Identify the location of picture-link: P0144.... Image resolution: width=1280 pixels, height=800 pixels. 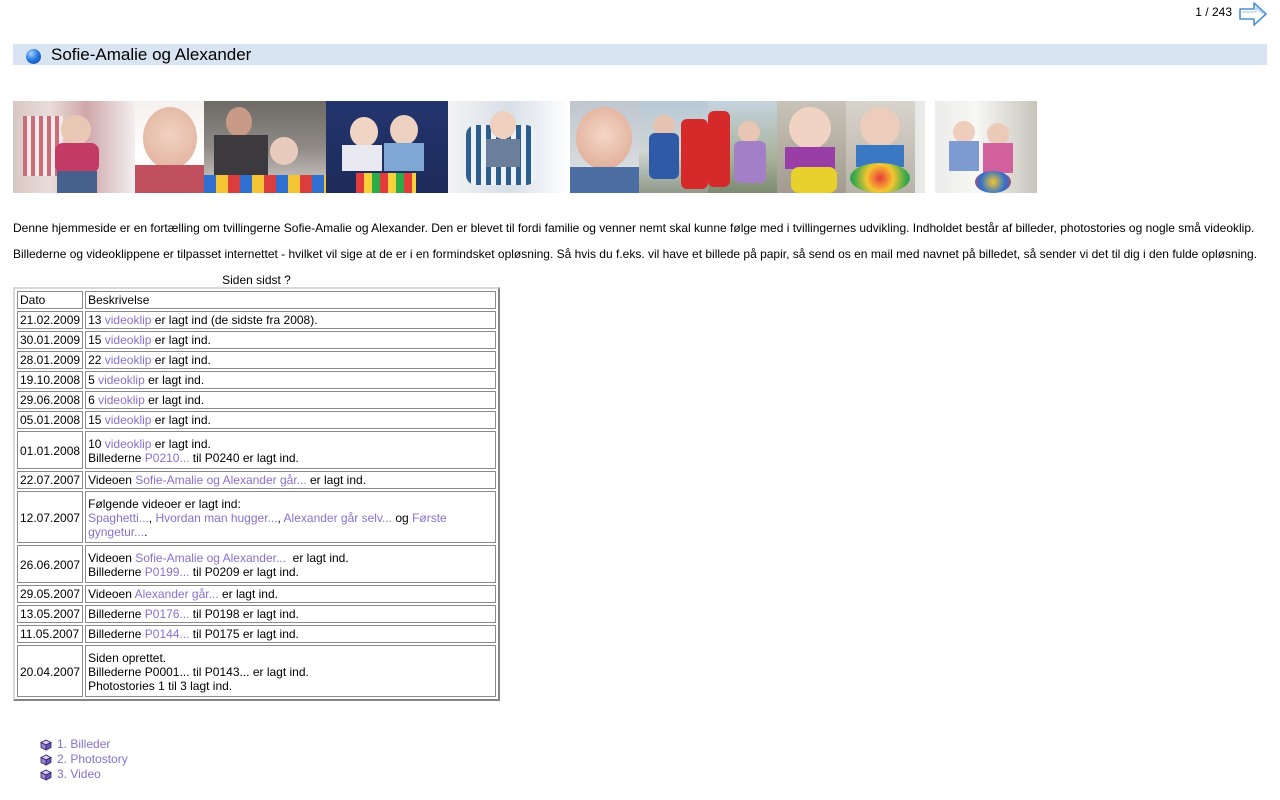
(167, 634).